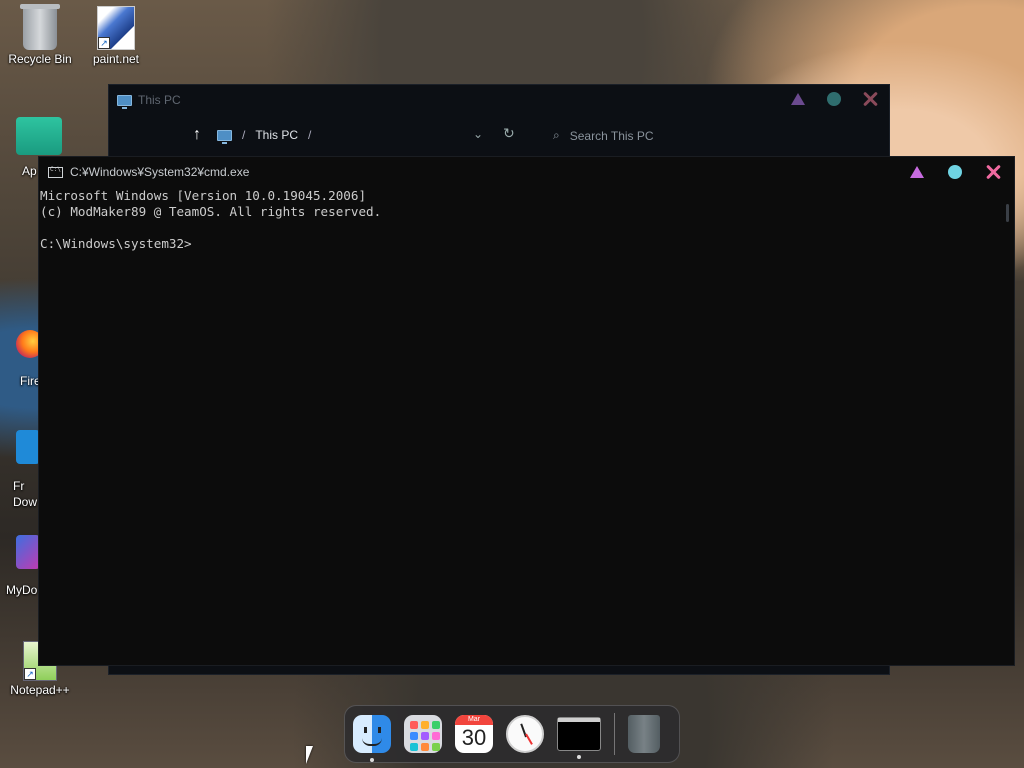  I want to click on terminal-icon, so click(579, 738).